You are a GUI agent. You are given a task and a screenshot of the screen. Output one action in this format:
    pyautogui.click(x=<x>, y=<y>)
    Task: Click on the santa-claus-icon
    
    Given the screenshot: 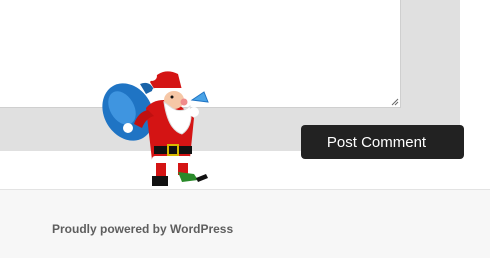 What is the action you would take?
    pyautogui.click(x=155, y=128)
    